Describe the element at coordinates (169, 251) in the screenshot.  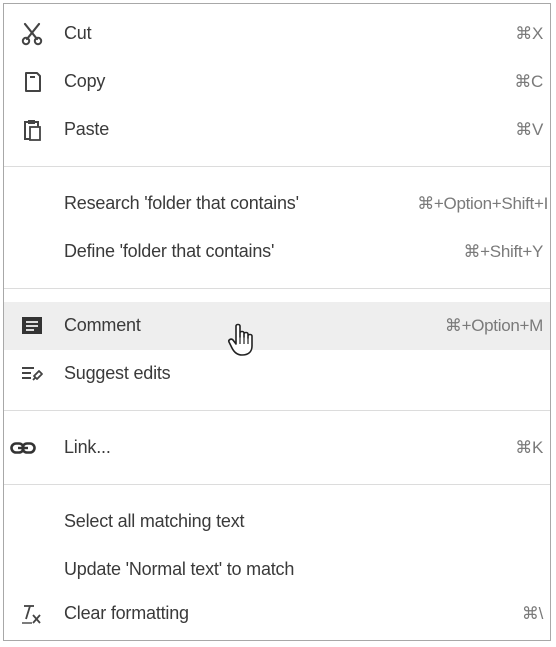
I see `menu-item-label: Define 'folder that contains'` at that location.